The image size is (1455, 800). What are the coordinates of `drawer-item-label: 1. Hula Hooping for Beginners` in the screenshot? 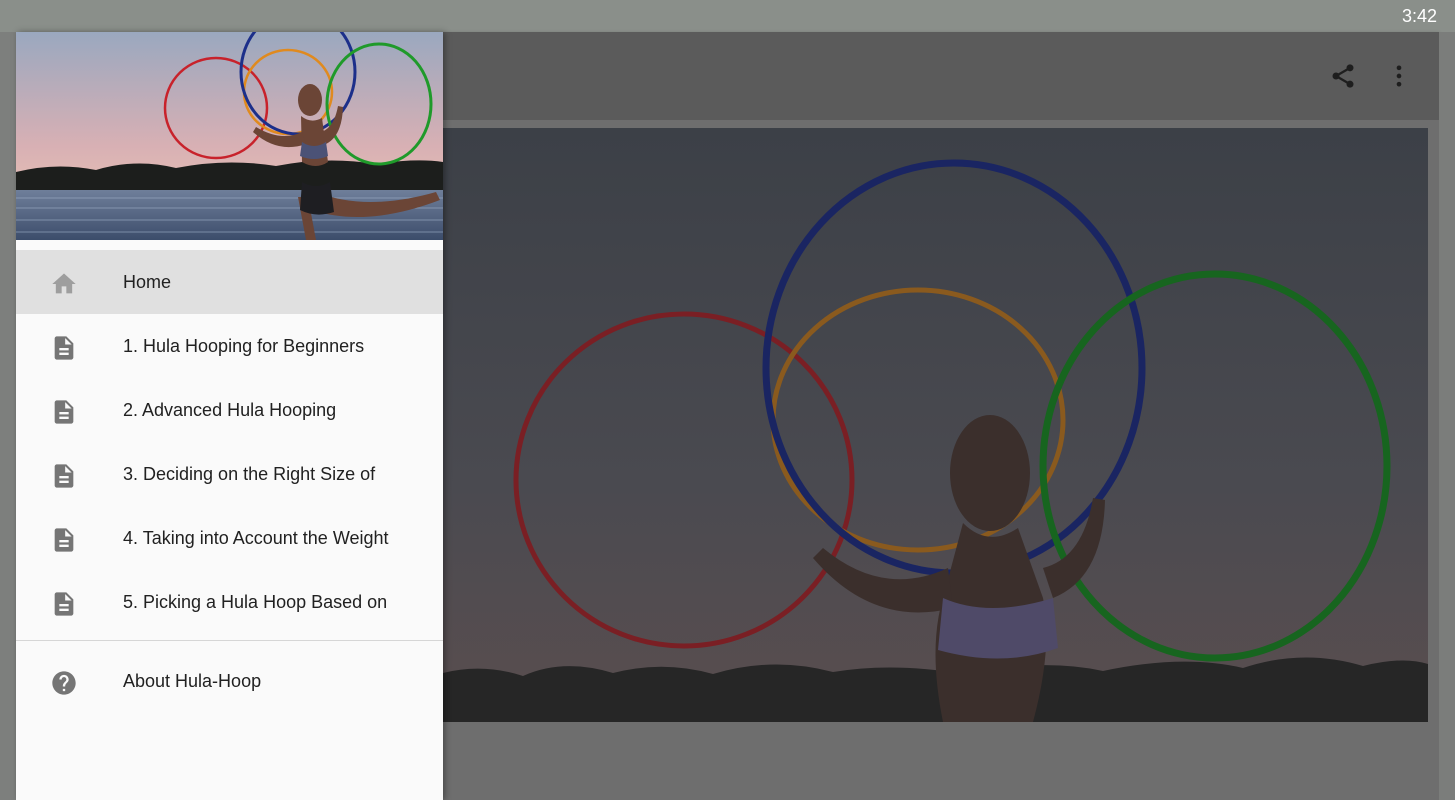 It's located at (244, 346).